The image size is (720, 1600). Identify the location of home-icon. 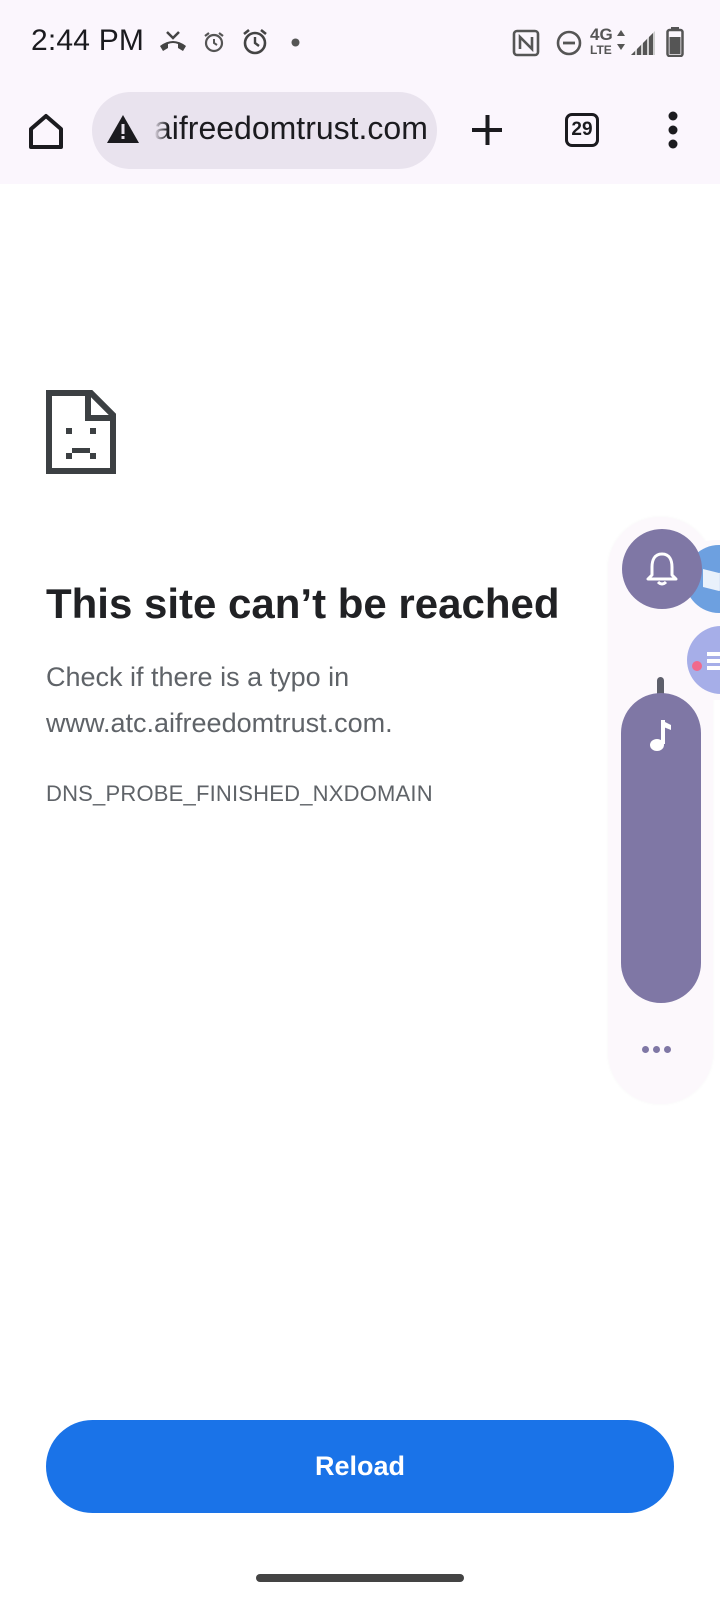
(46, 131).